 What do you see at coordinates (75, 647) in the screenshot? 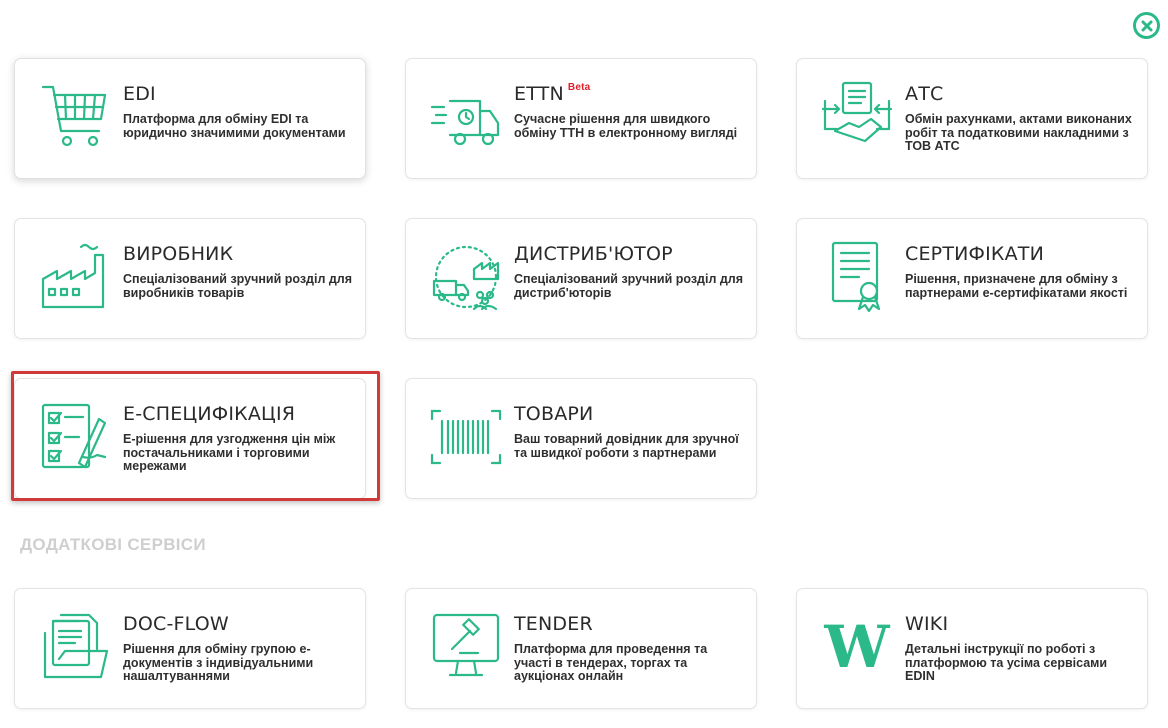
I see `document-folder-icon` at bounding box center [75, 647].